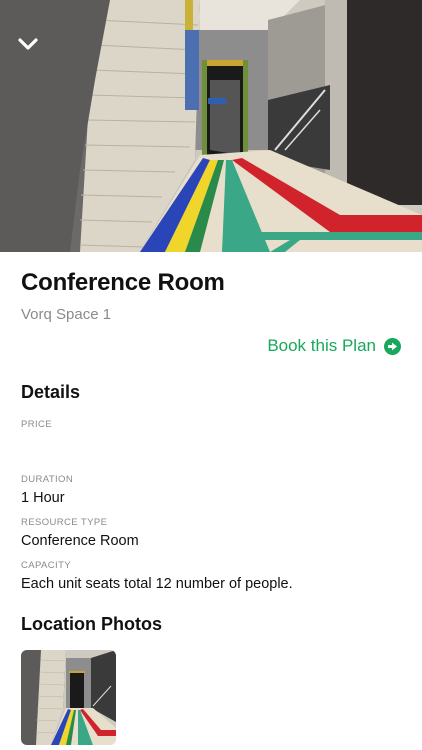  What do you see at coordinates (123, 282) in the screenshot?
I see `page-title: Conference Room` at bounding box center [123, 282].